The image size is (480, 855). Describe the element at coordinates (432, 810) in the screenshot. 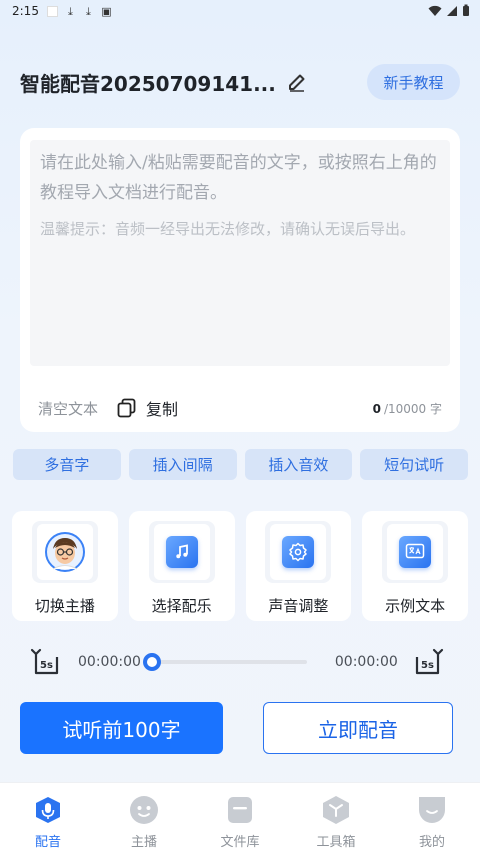

I see `profile-face-icon` at that location.